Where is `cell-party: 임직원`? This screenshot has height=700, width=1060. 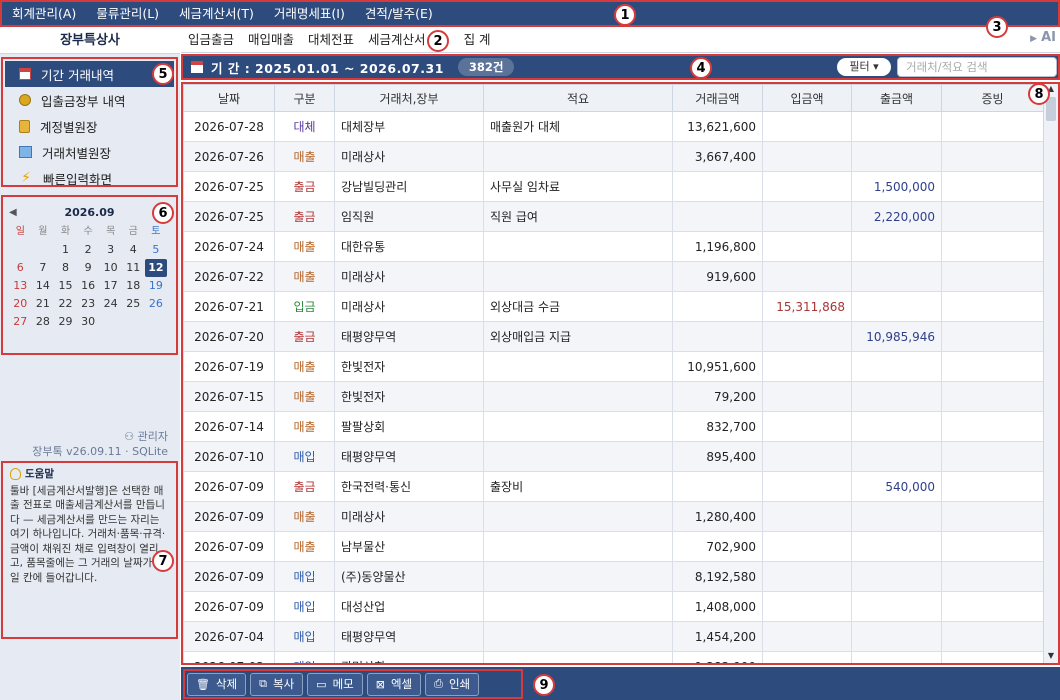
cell-party: 임직원 is located at coordinates (409, 216).